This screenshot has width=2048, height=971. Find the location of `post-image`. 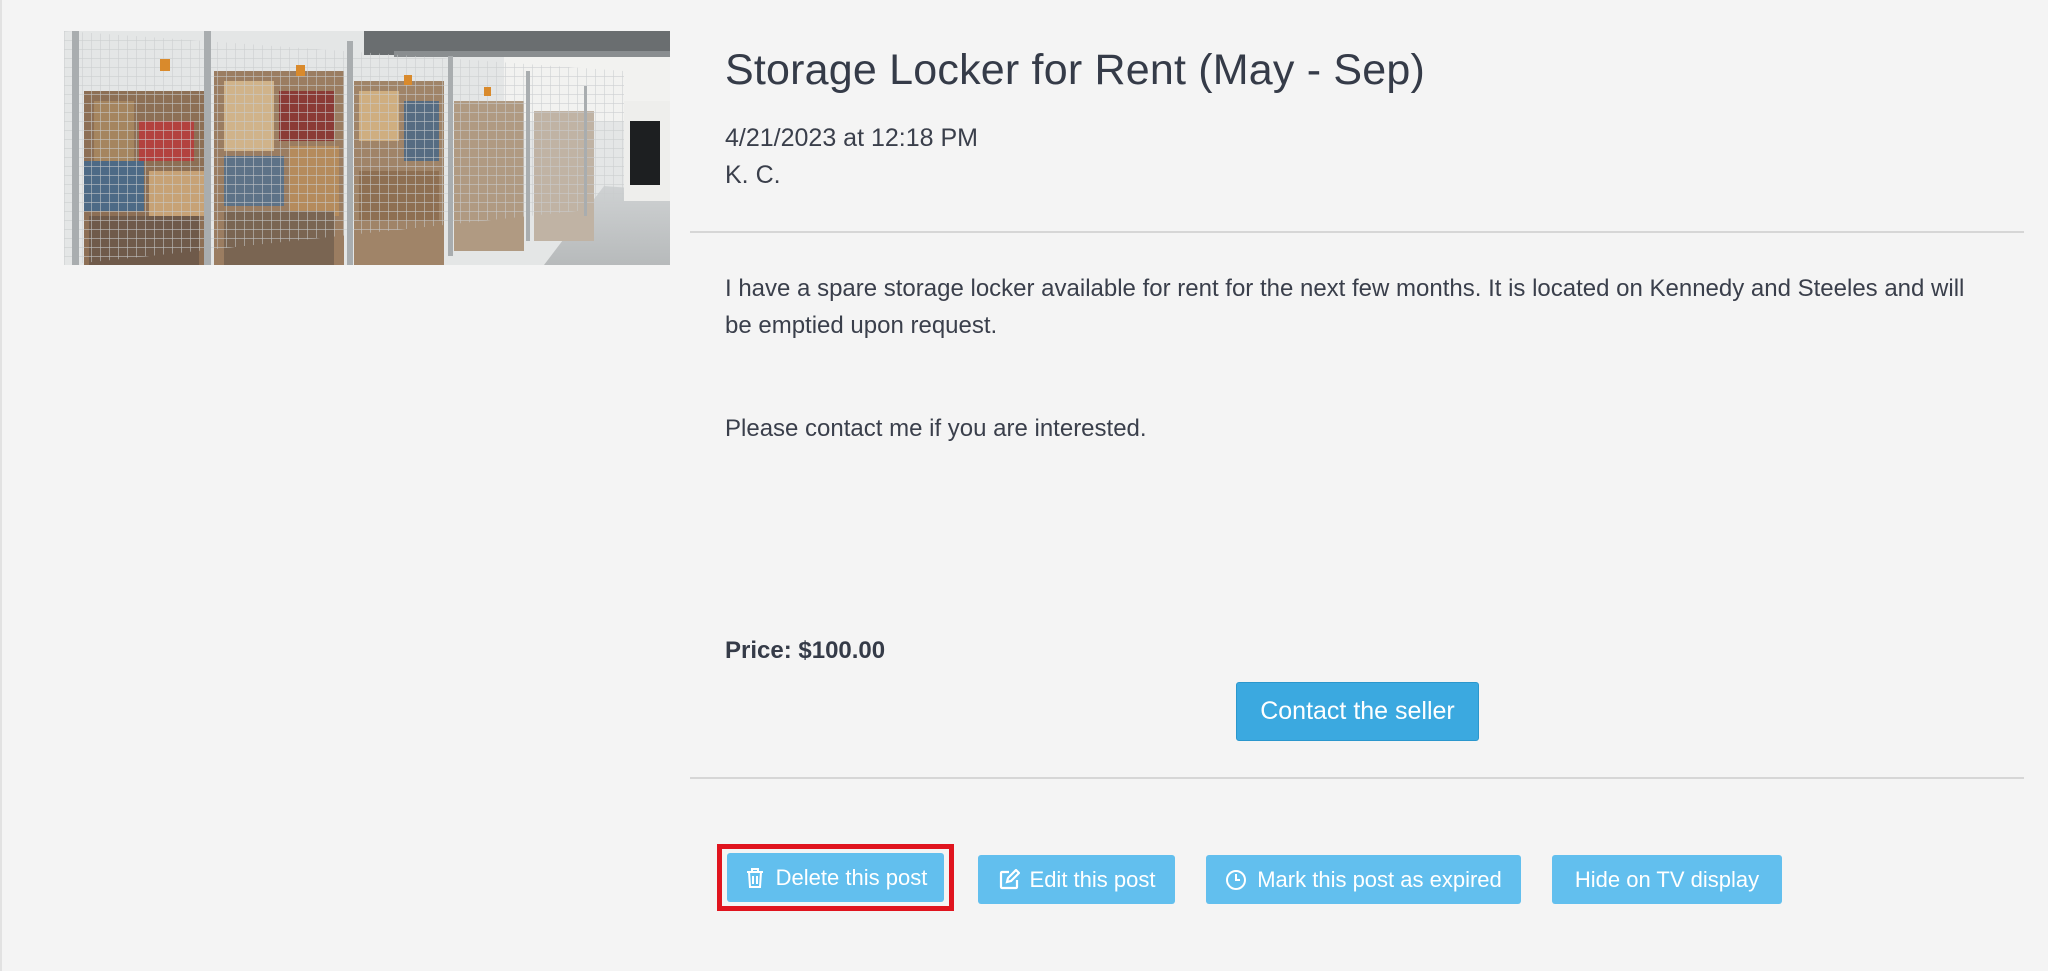

post-image is located at coordinates (367, 148).